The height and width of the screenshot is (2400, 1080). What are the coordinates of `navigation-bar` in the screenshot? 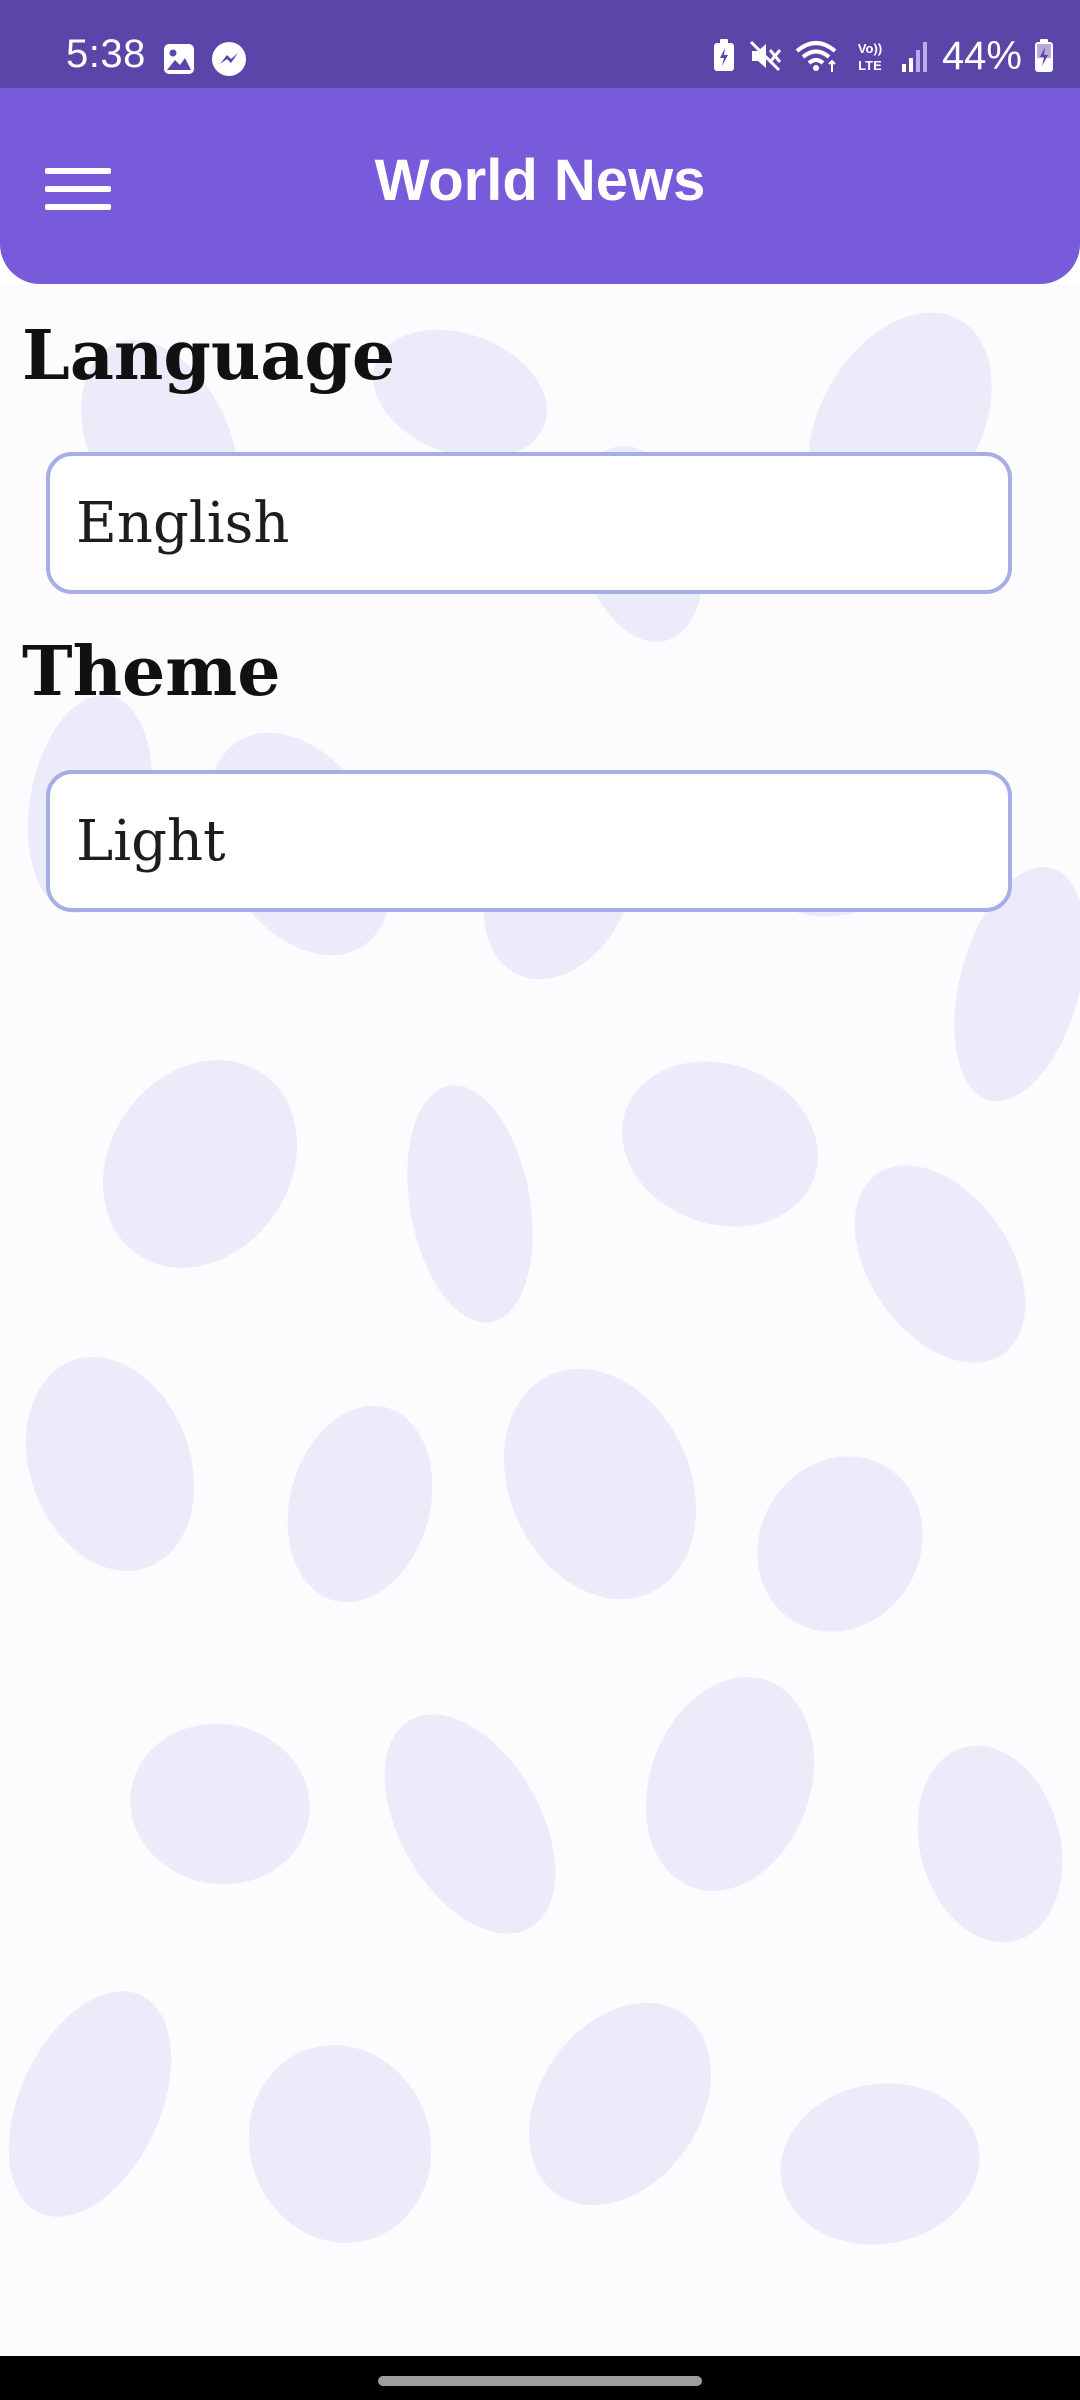 It's located at (540, 2378).